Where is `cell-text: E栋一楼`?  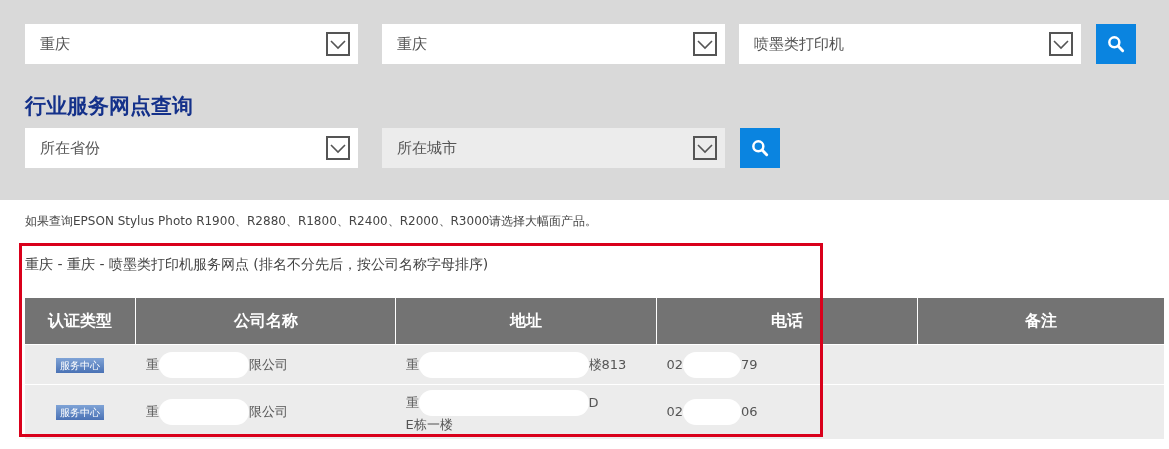
cell-text: E栋一楼 is located at coordinates (429, 424).